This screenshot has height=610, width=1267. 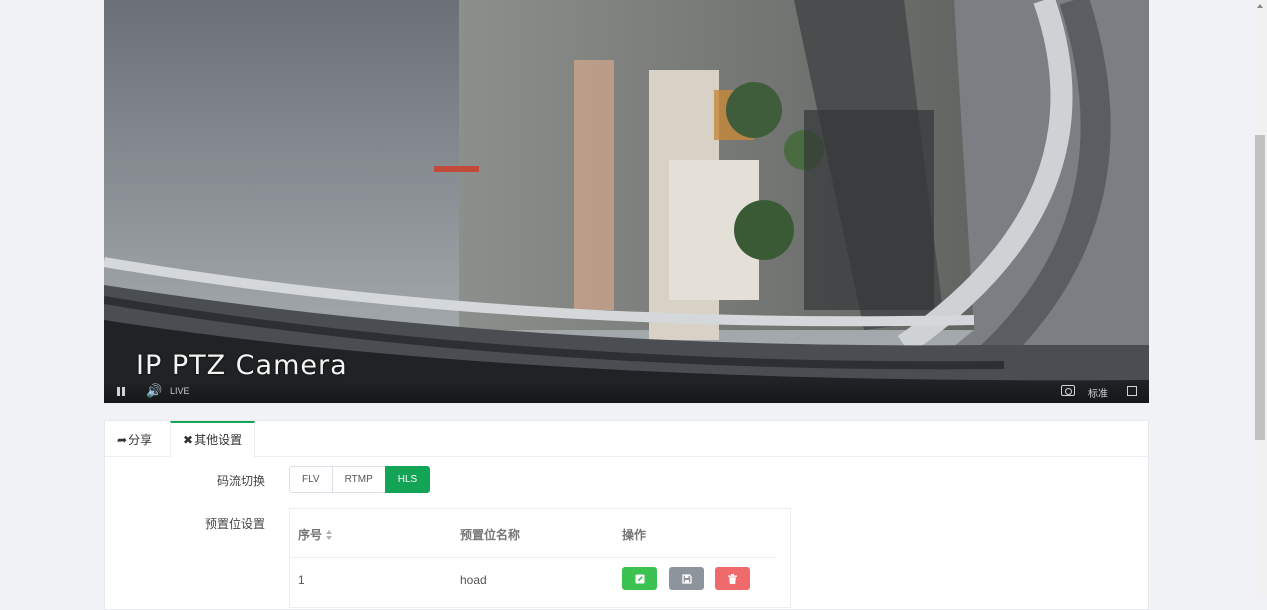 I want to click on stream-hls-button: HLS, so click(x=407, y=479).